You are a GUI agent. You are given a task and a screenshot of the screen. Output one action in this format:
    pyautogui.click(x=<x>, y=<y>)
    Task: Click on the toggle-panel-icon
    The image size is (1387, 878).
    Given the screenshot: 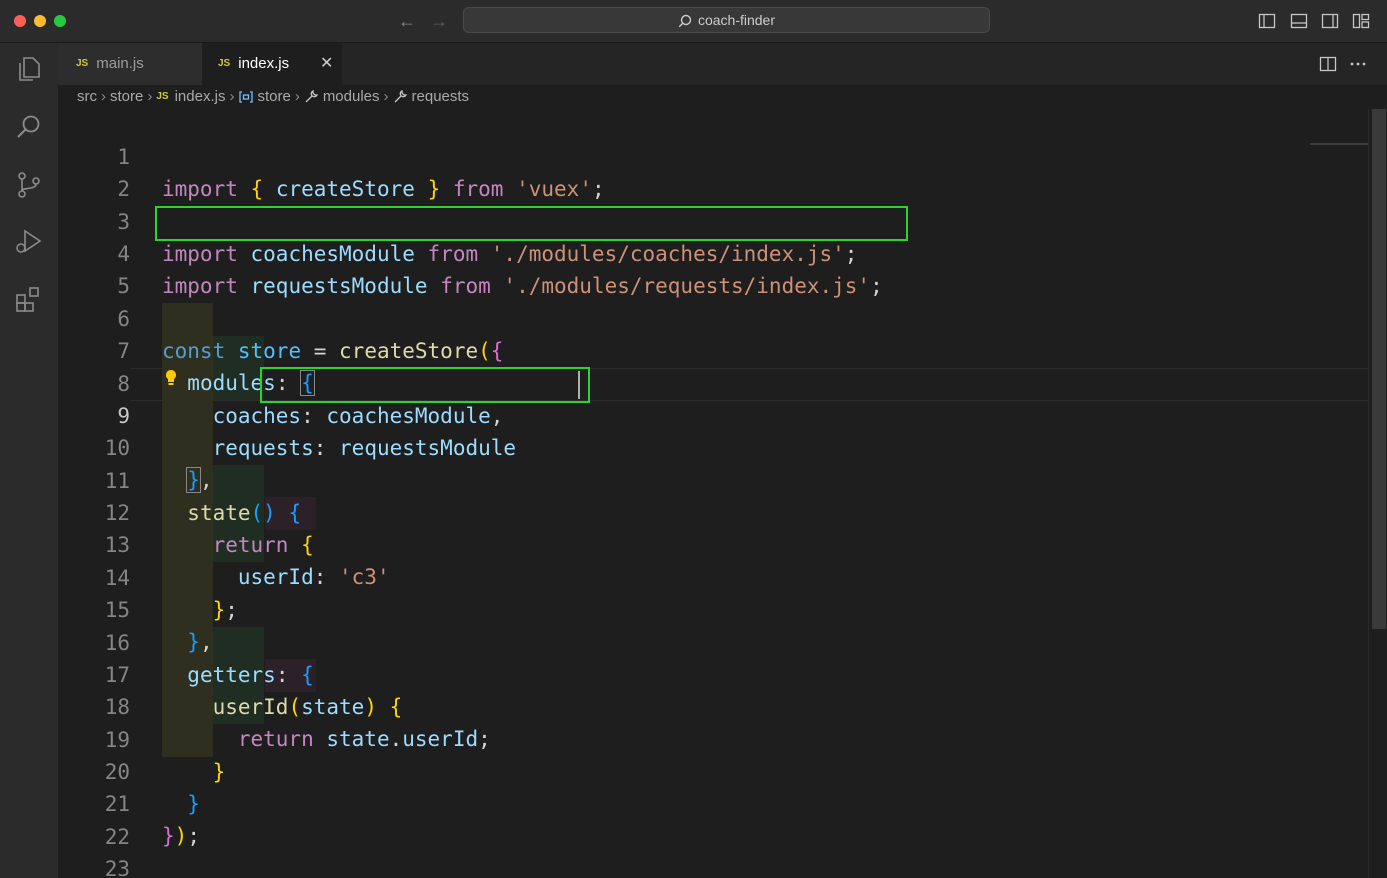 What is the action you would take?
    pyautogui.click(x=1299, y=21)
    